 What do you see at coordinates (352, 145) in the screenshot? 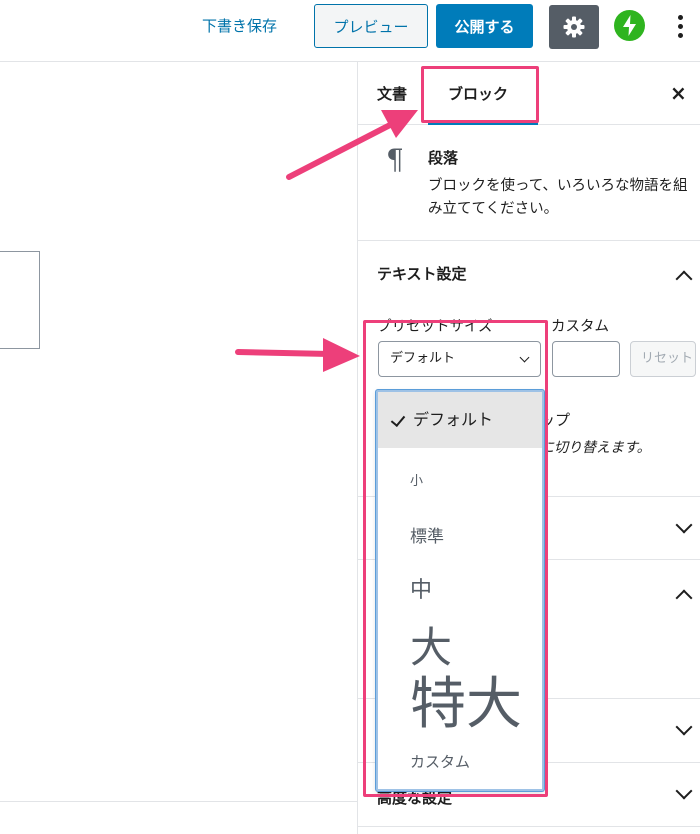
I see `annotation-arrow-to-block-tab` at bounding box center [352, 145].